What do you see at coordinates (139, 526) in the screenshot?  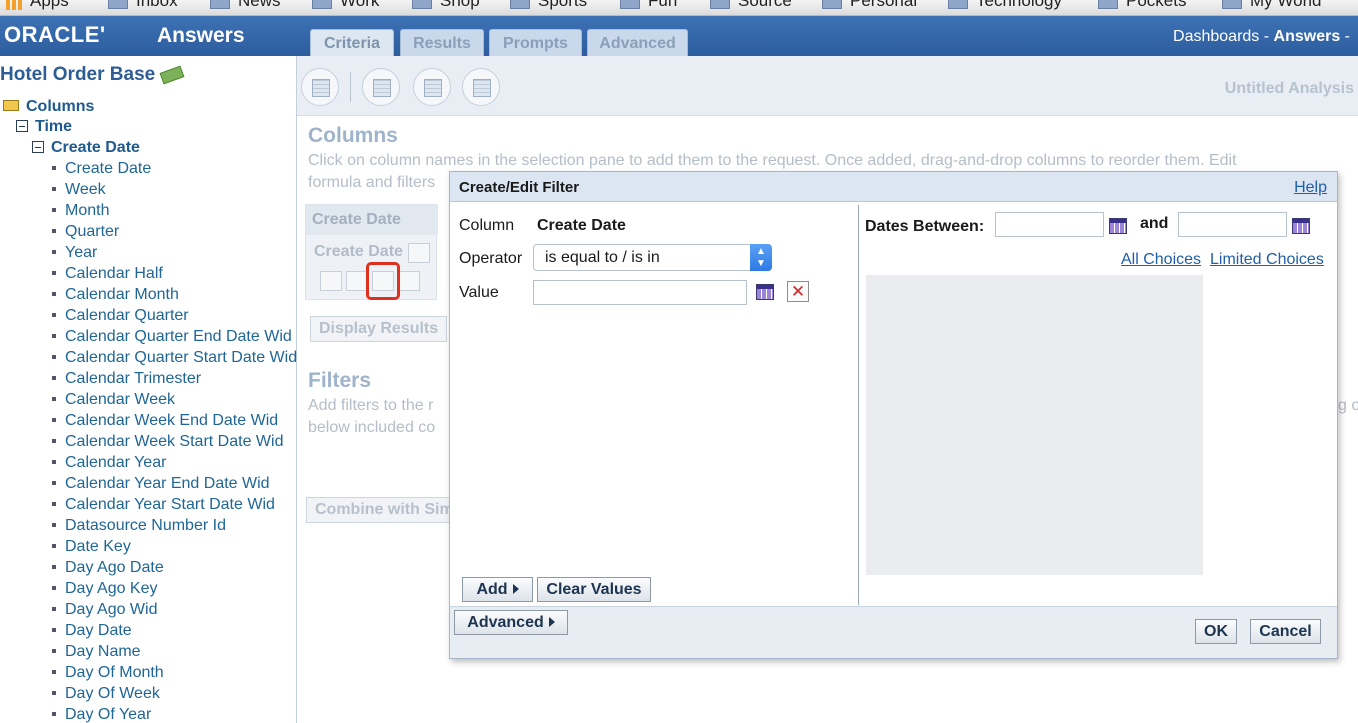 I see `tree-item: Datasource Number Id` at bounding box center [139, 526].